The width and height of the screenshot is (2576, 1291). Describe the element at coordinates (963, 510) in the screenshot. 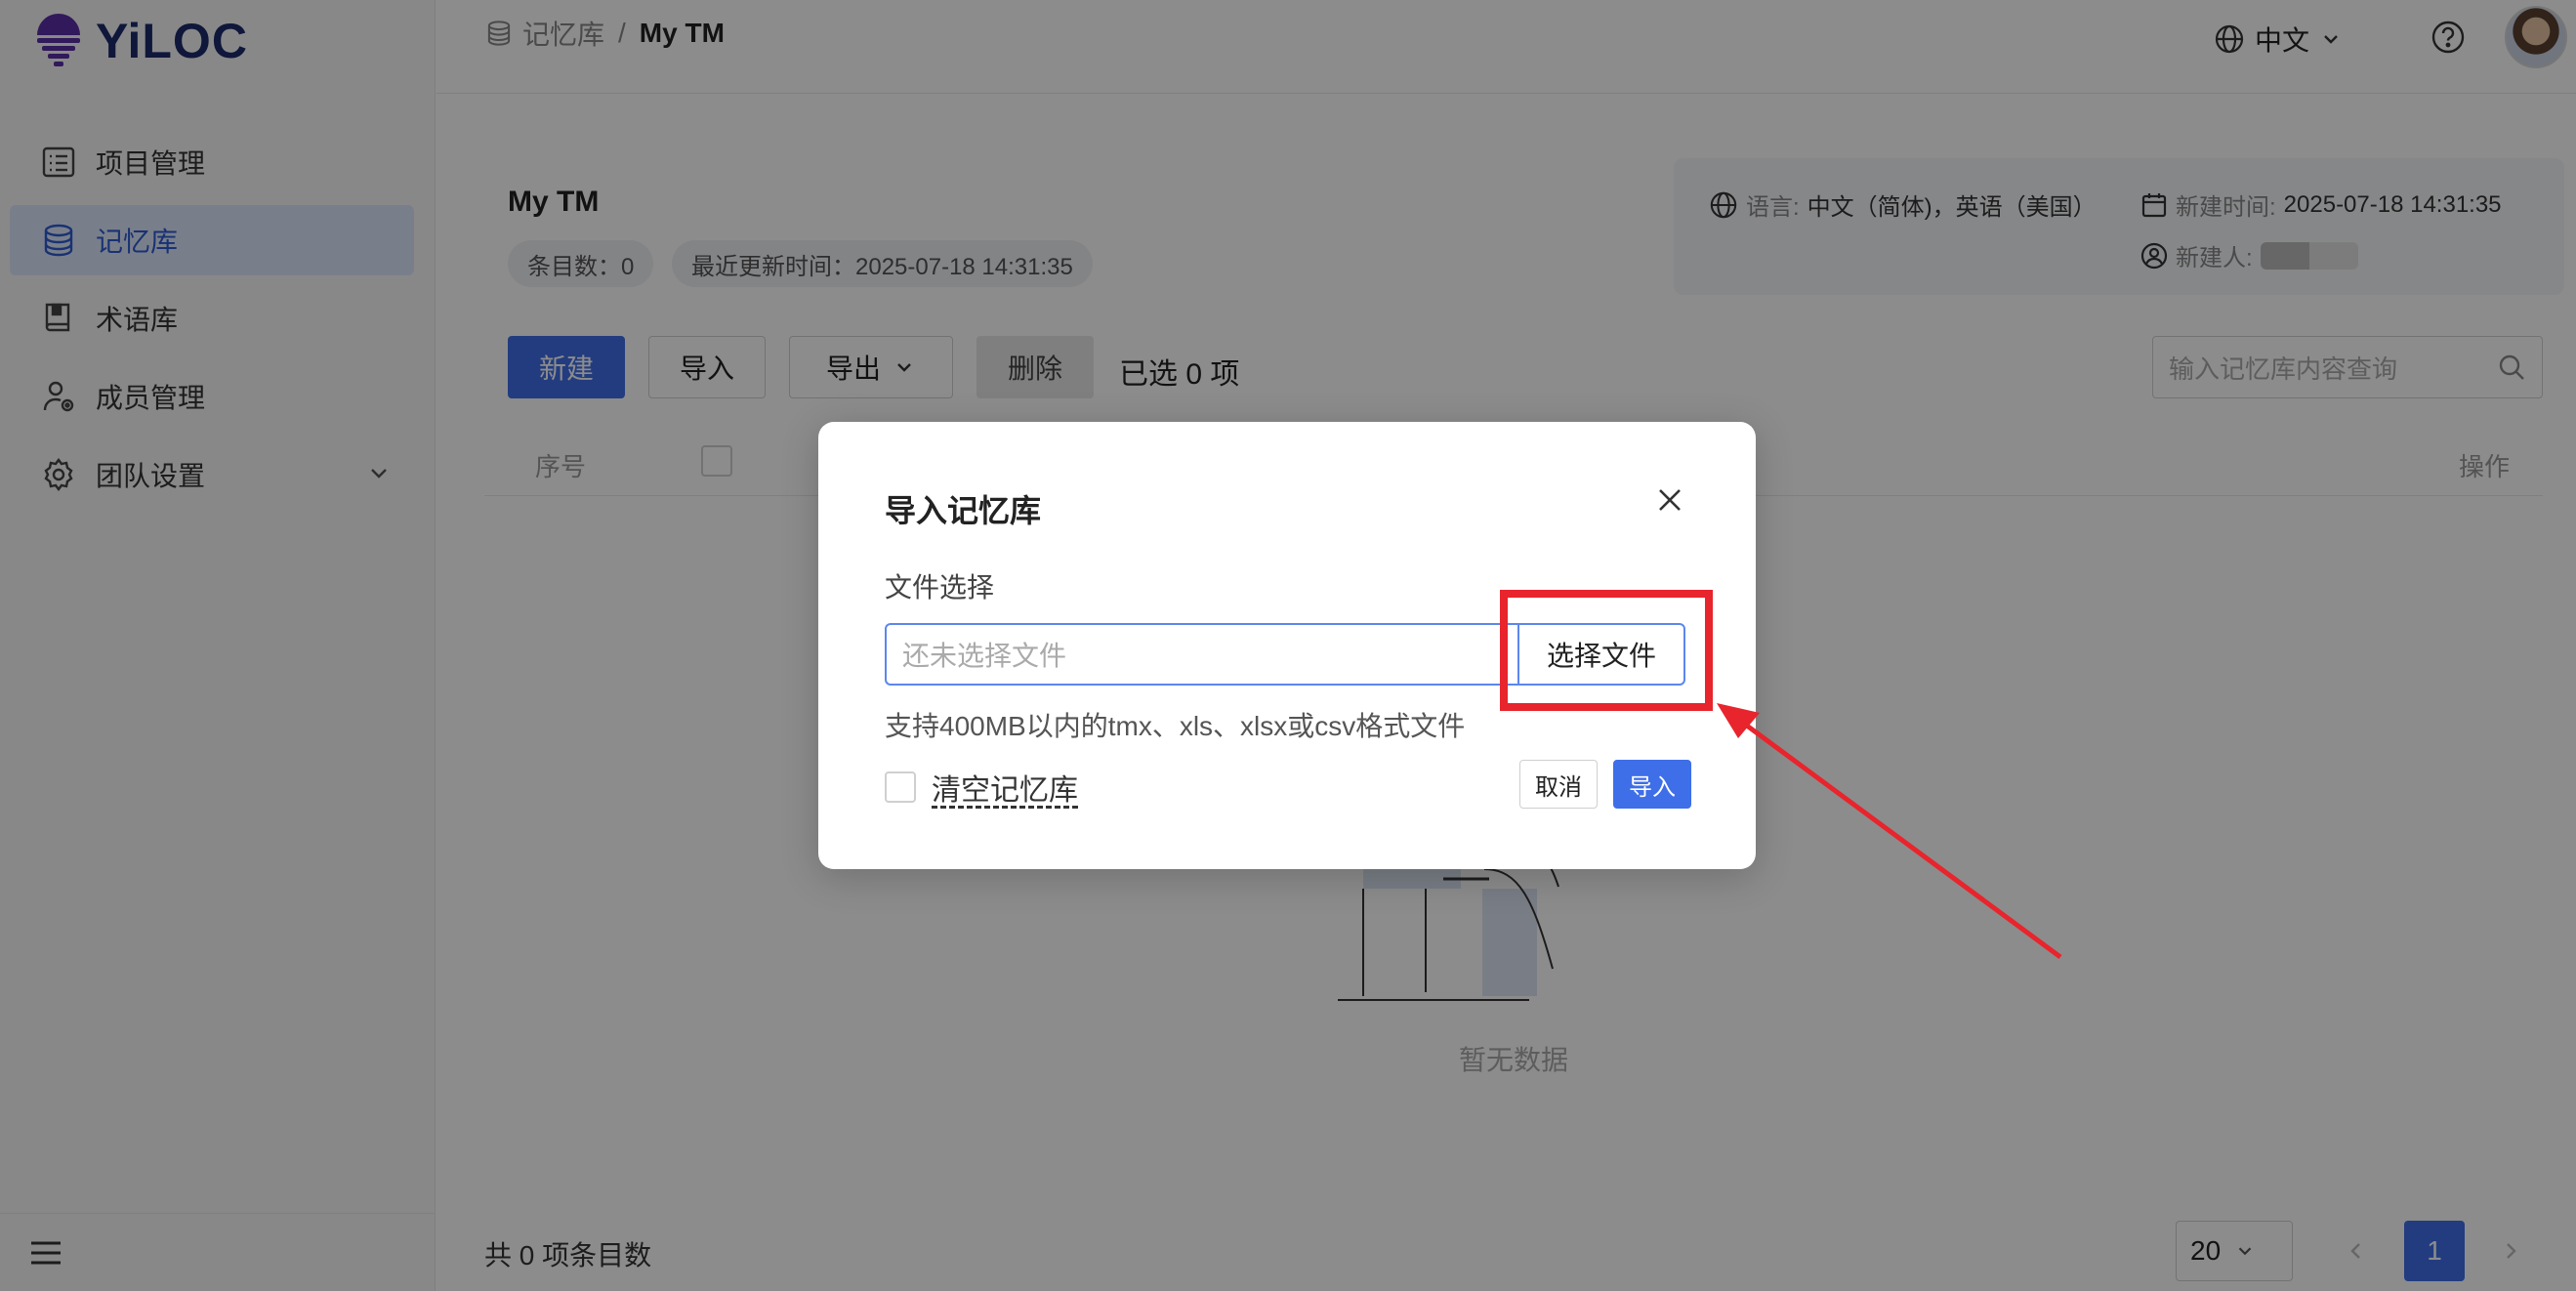

I see `dialog-title: 导入记忆库` at that location.